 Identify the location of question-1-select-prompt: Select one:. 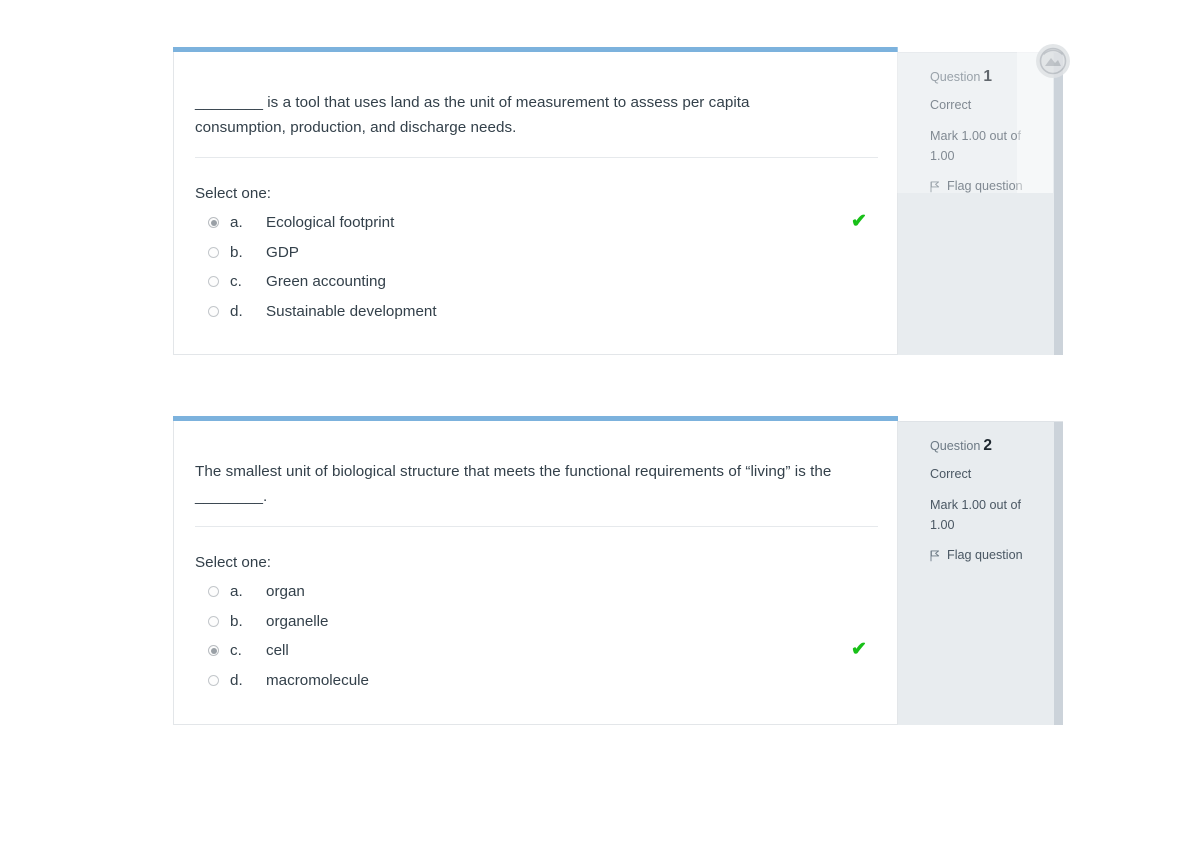
(233, 193).